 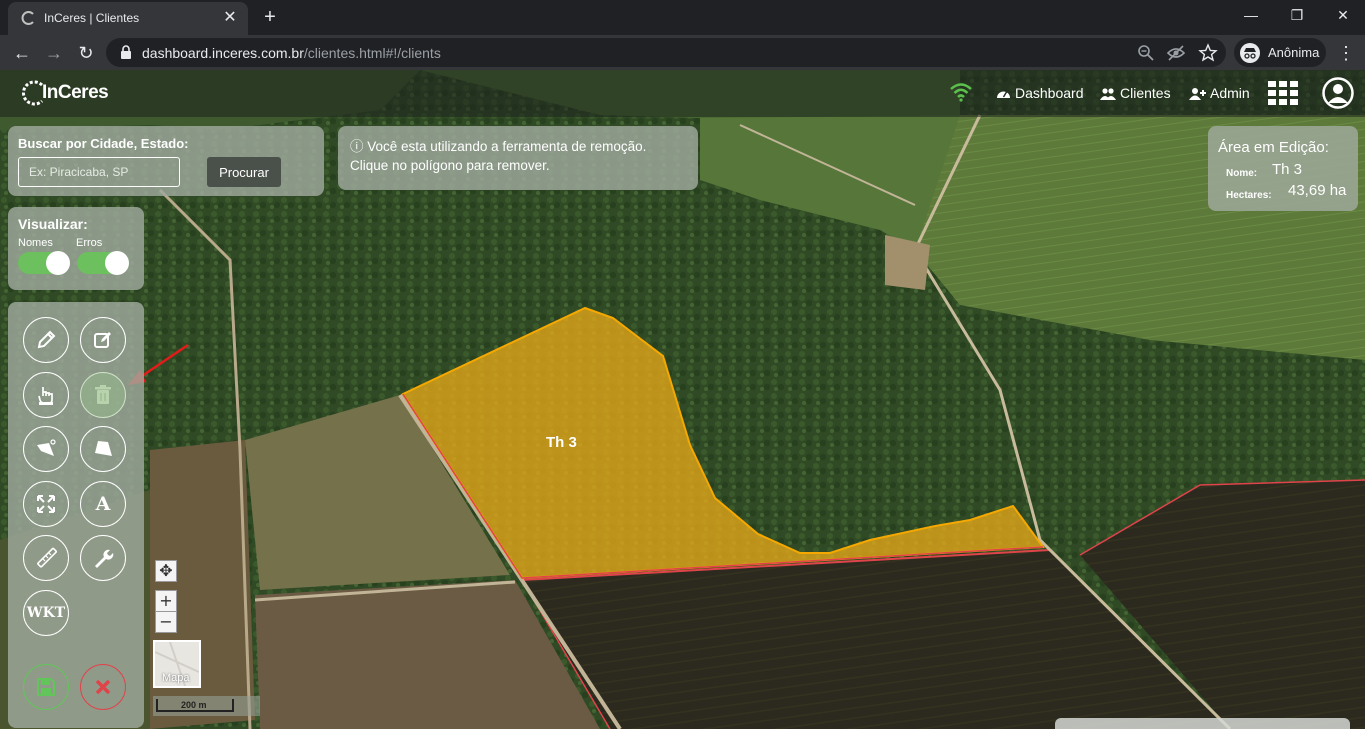 What do you see at coordinates (1230, 93) in the screenshot?
I see `nav-admin-label: Admin` at bounding box center [1230, 93].